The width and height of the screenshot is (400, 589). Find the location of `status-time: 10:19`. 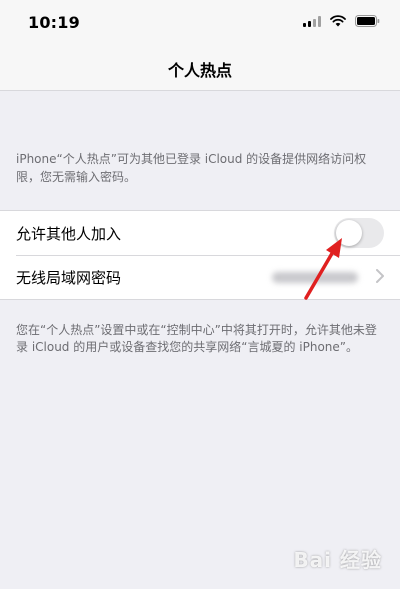

status-time: 10:19 is located at coordinates (54, 22).